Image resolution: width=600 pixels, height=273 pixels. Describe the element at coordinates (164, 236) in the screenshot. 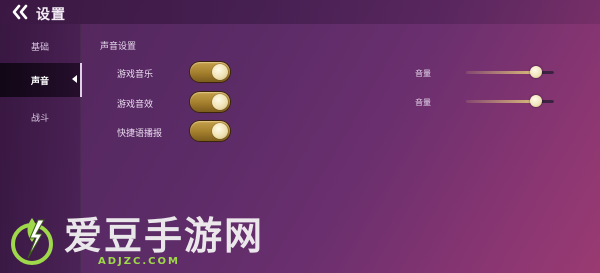

I see `watermark-text: 爱豆手游网` at that location.